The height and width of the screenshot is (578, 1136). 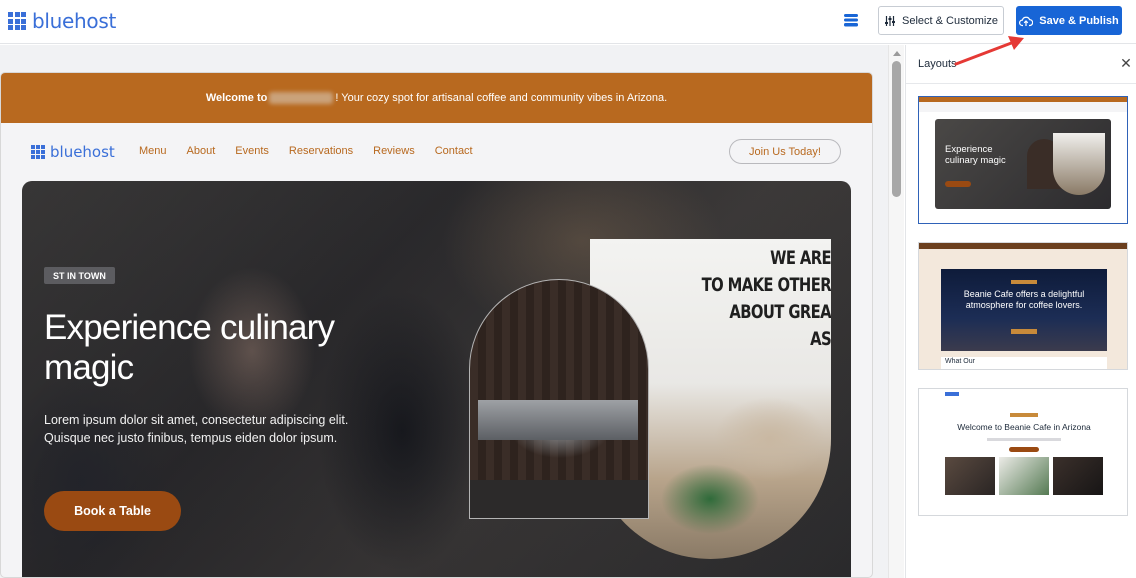 I want to click on layers-icon, so click(x=851, y=20).